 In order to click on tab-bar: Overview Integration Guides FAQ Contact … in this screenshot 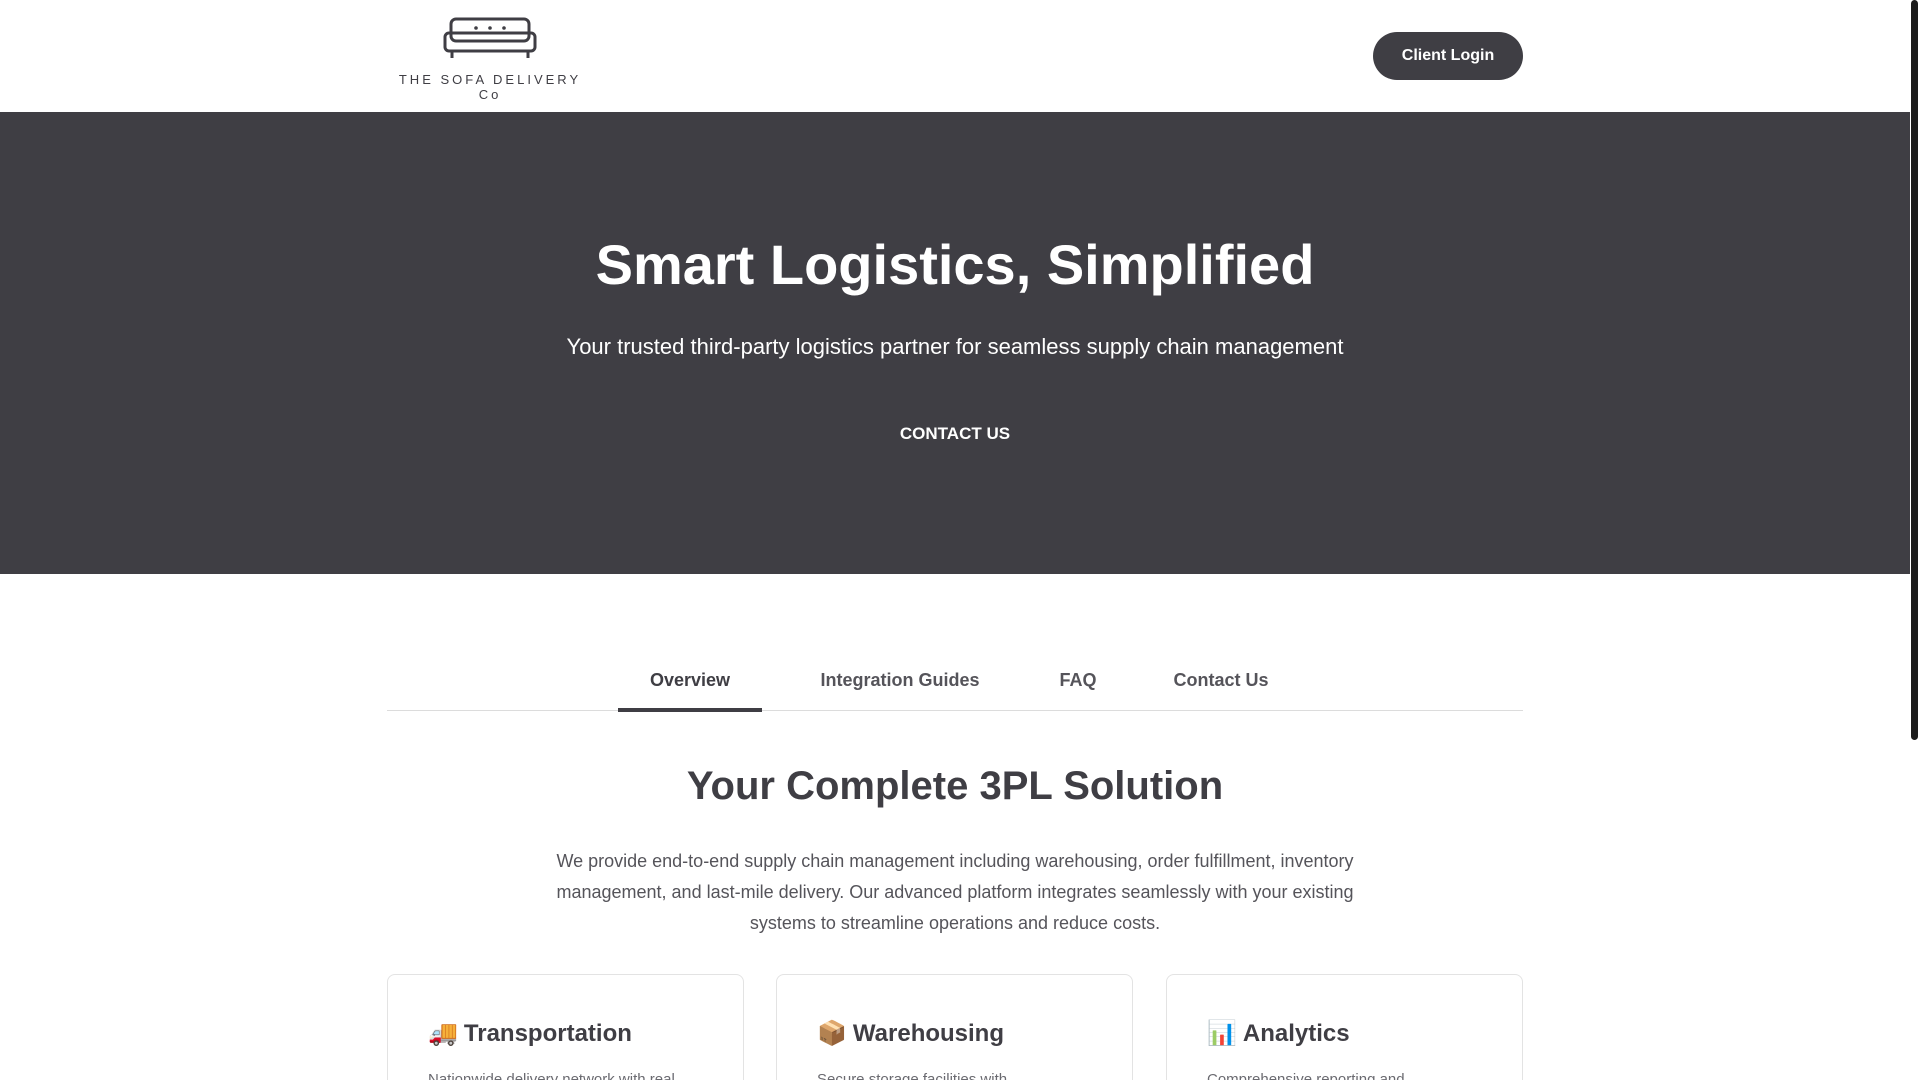, I will do `click(955, 681)`.